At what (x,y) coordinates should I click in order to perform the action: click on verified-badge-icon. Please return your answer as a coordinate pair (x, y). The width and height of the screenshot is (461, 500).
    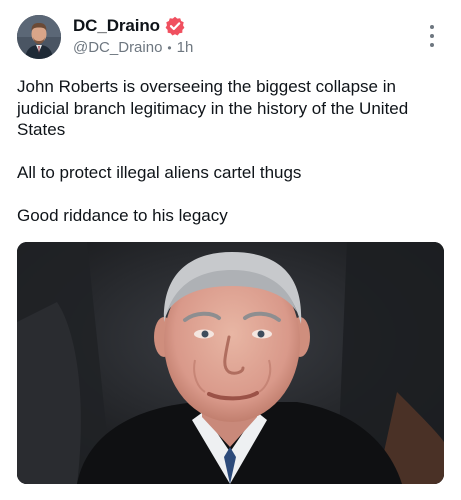
    Looking at the image, I should click on (175, 26).